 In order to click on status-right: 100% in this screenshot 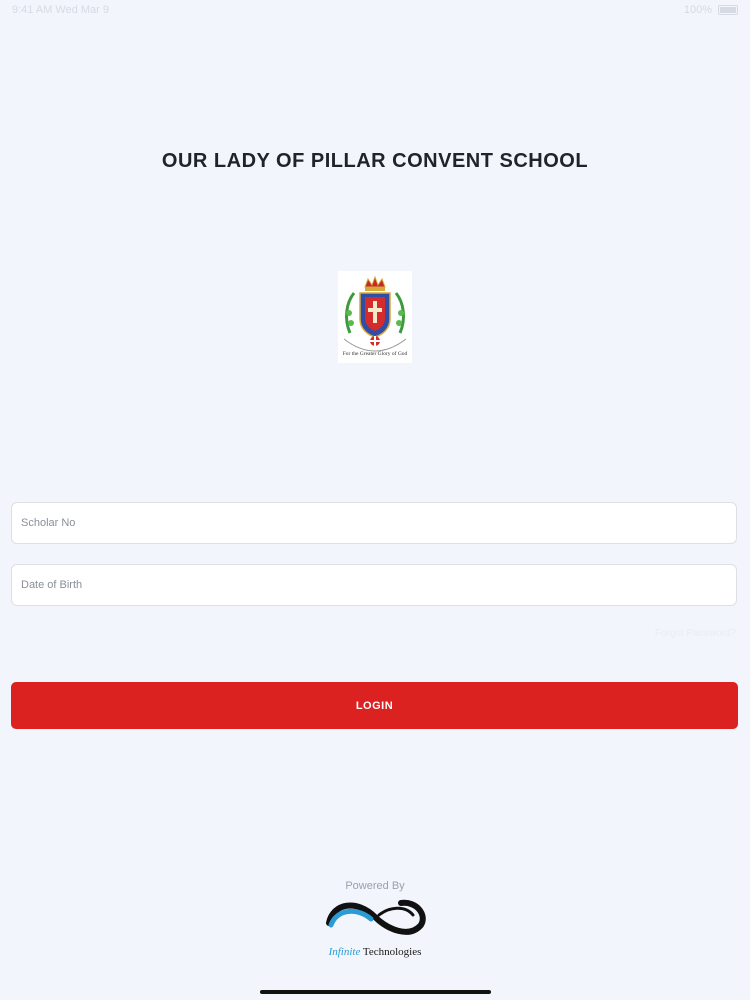, I will do `click(711, 10)`.